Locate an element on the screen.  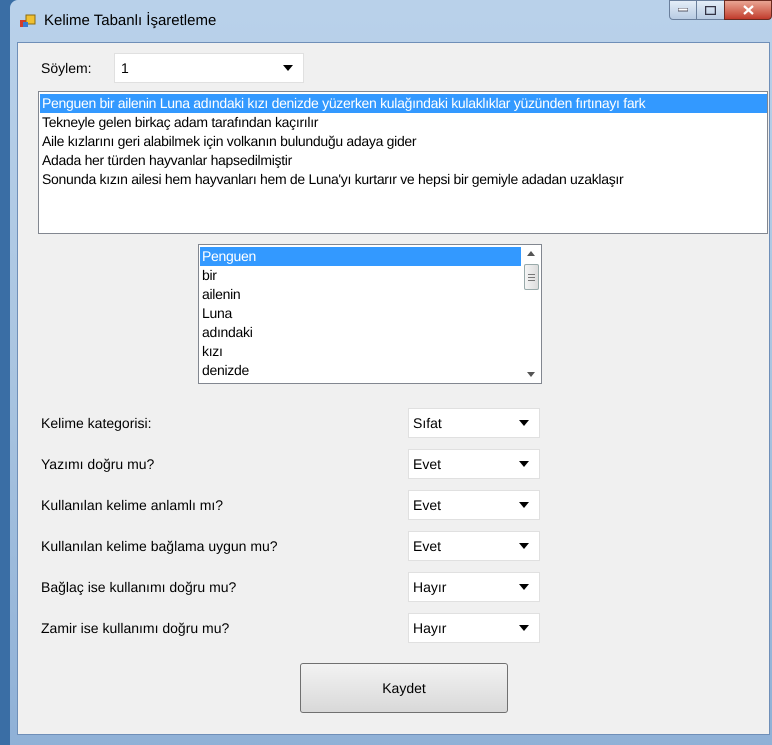
close-icon is located at coordinates (748, 10).